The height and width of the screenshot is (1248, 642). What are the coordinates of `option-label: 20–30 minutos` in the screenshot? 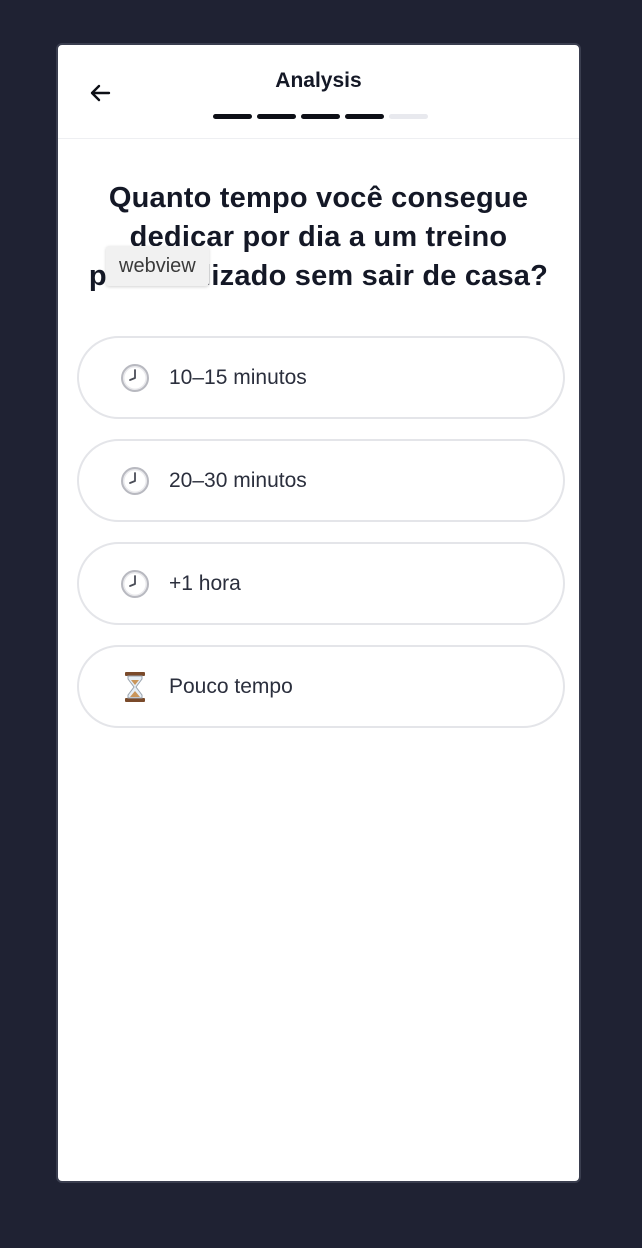 It's located at (238, 480).